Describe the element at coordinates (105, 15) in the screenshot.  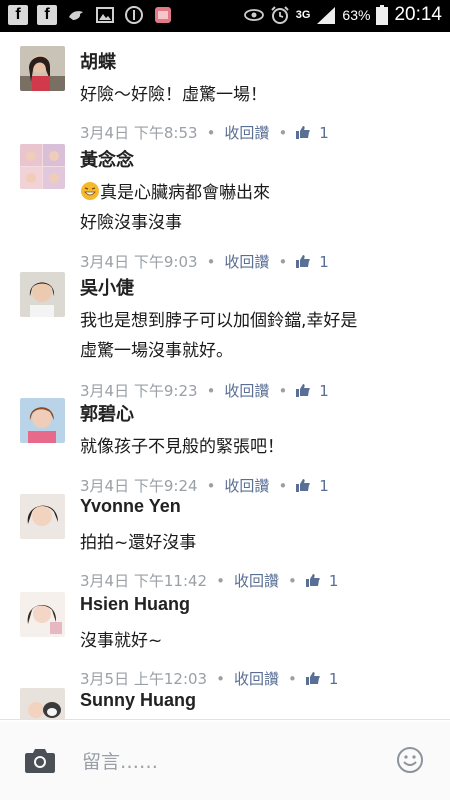
I see `image-notification-icon` at that location.